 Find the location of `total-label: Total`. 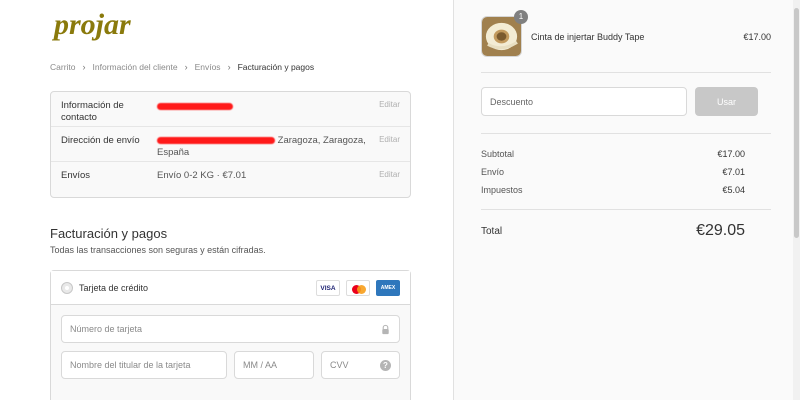

total-label: Total is located at coordinates (492, 231).